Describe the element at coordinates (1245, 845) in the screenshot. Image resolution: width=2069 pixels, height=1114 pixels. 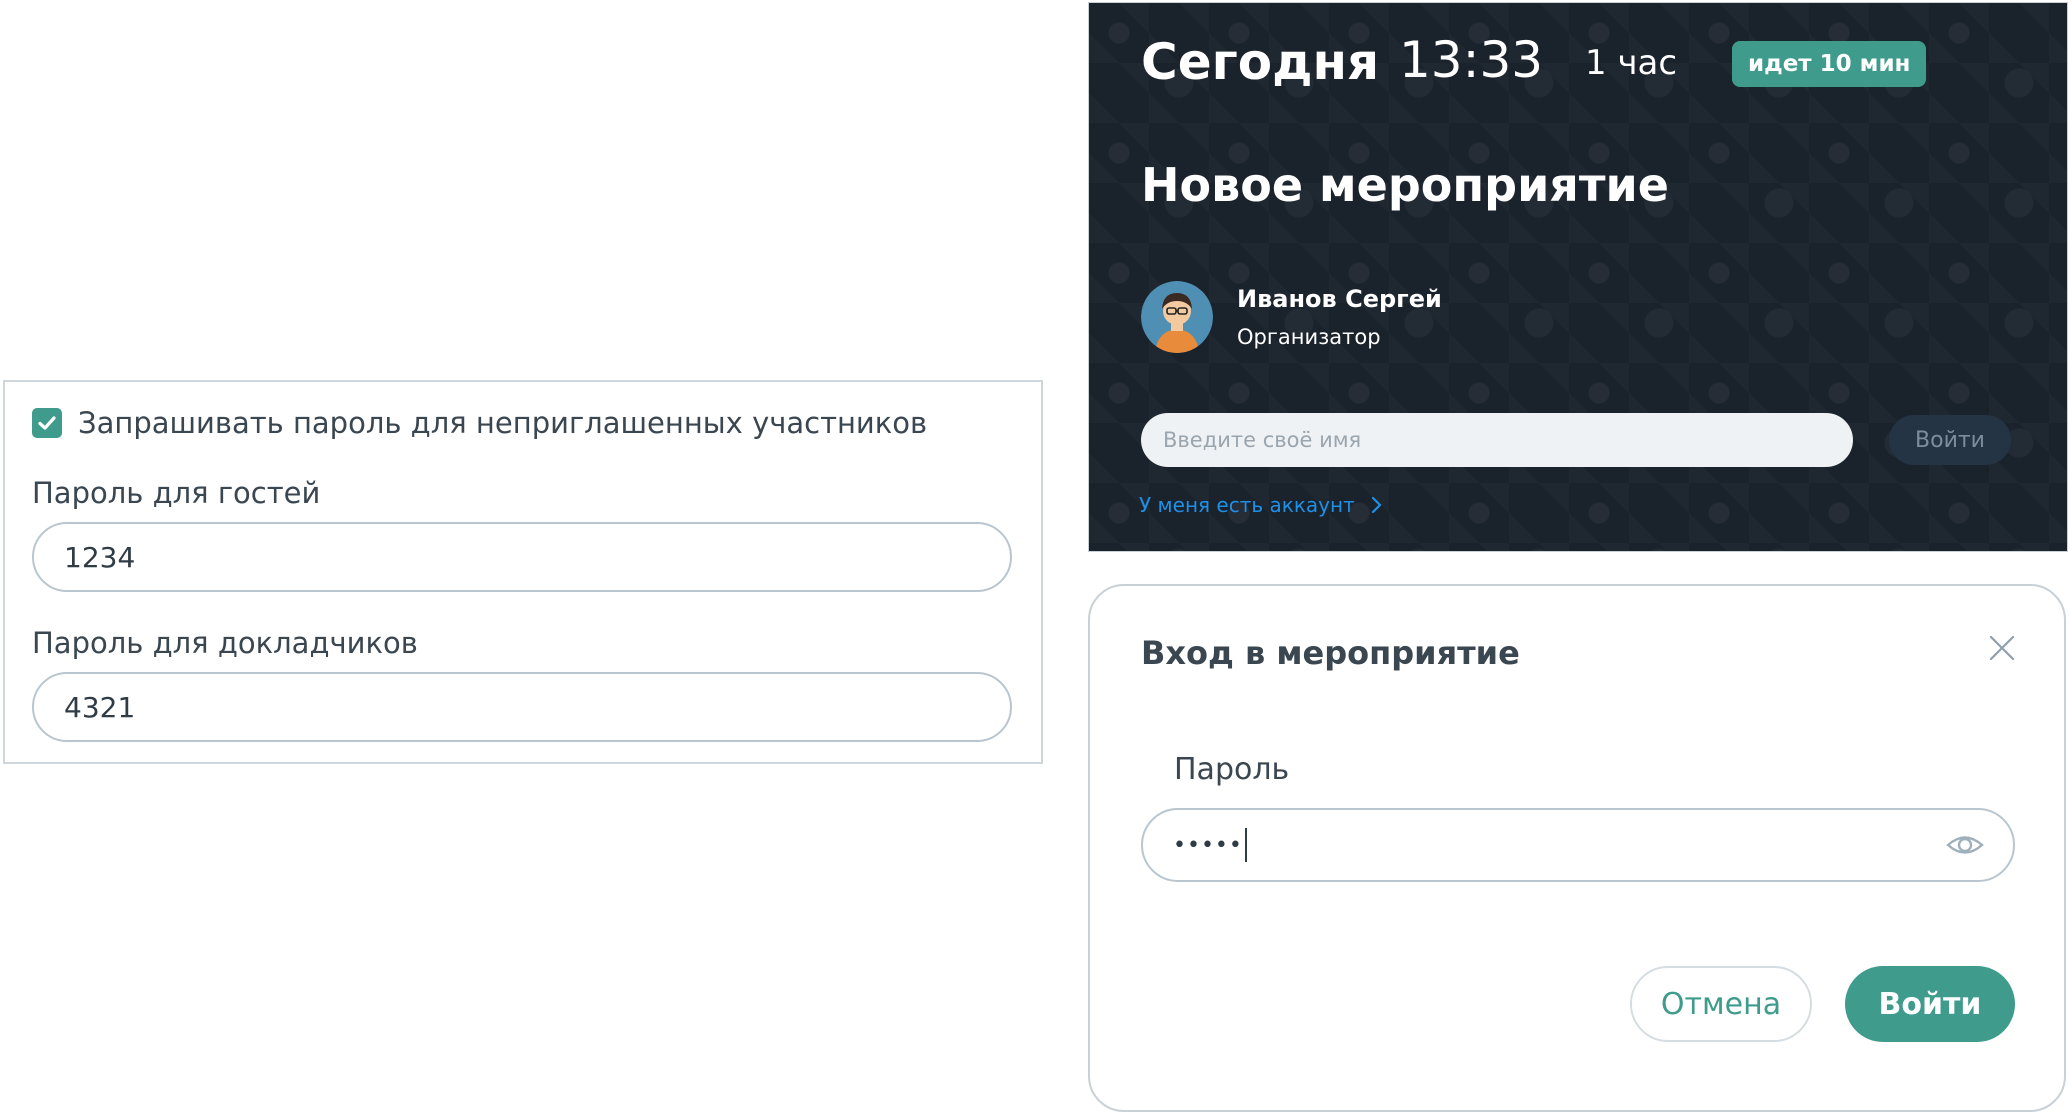
I see `text-caret` at that location.